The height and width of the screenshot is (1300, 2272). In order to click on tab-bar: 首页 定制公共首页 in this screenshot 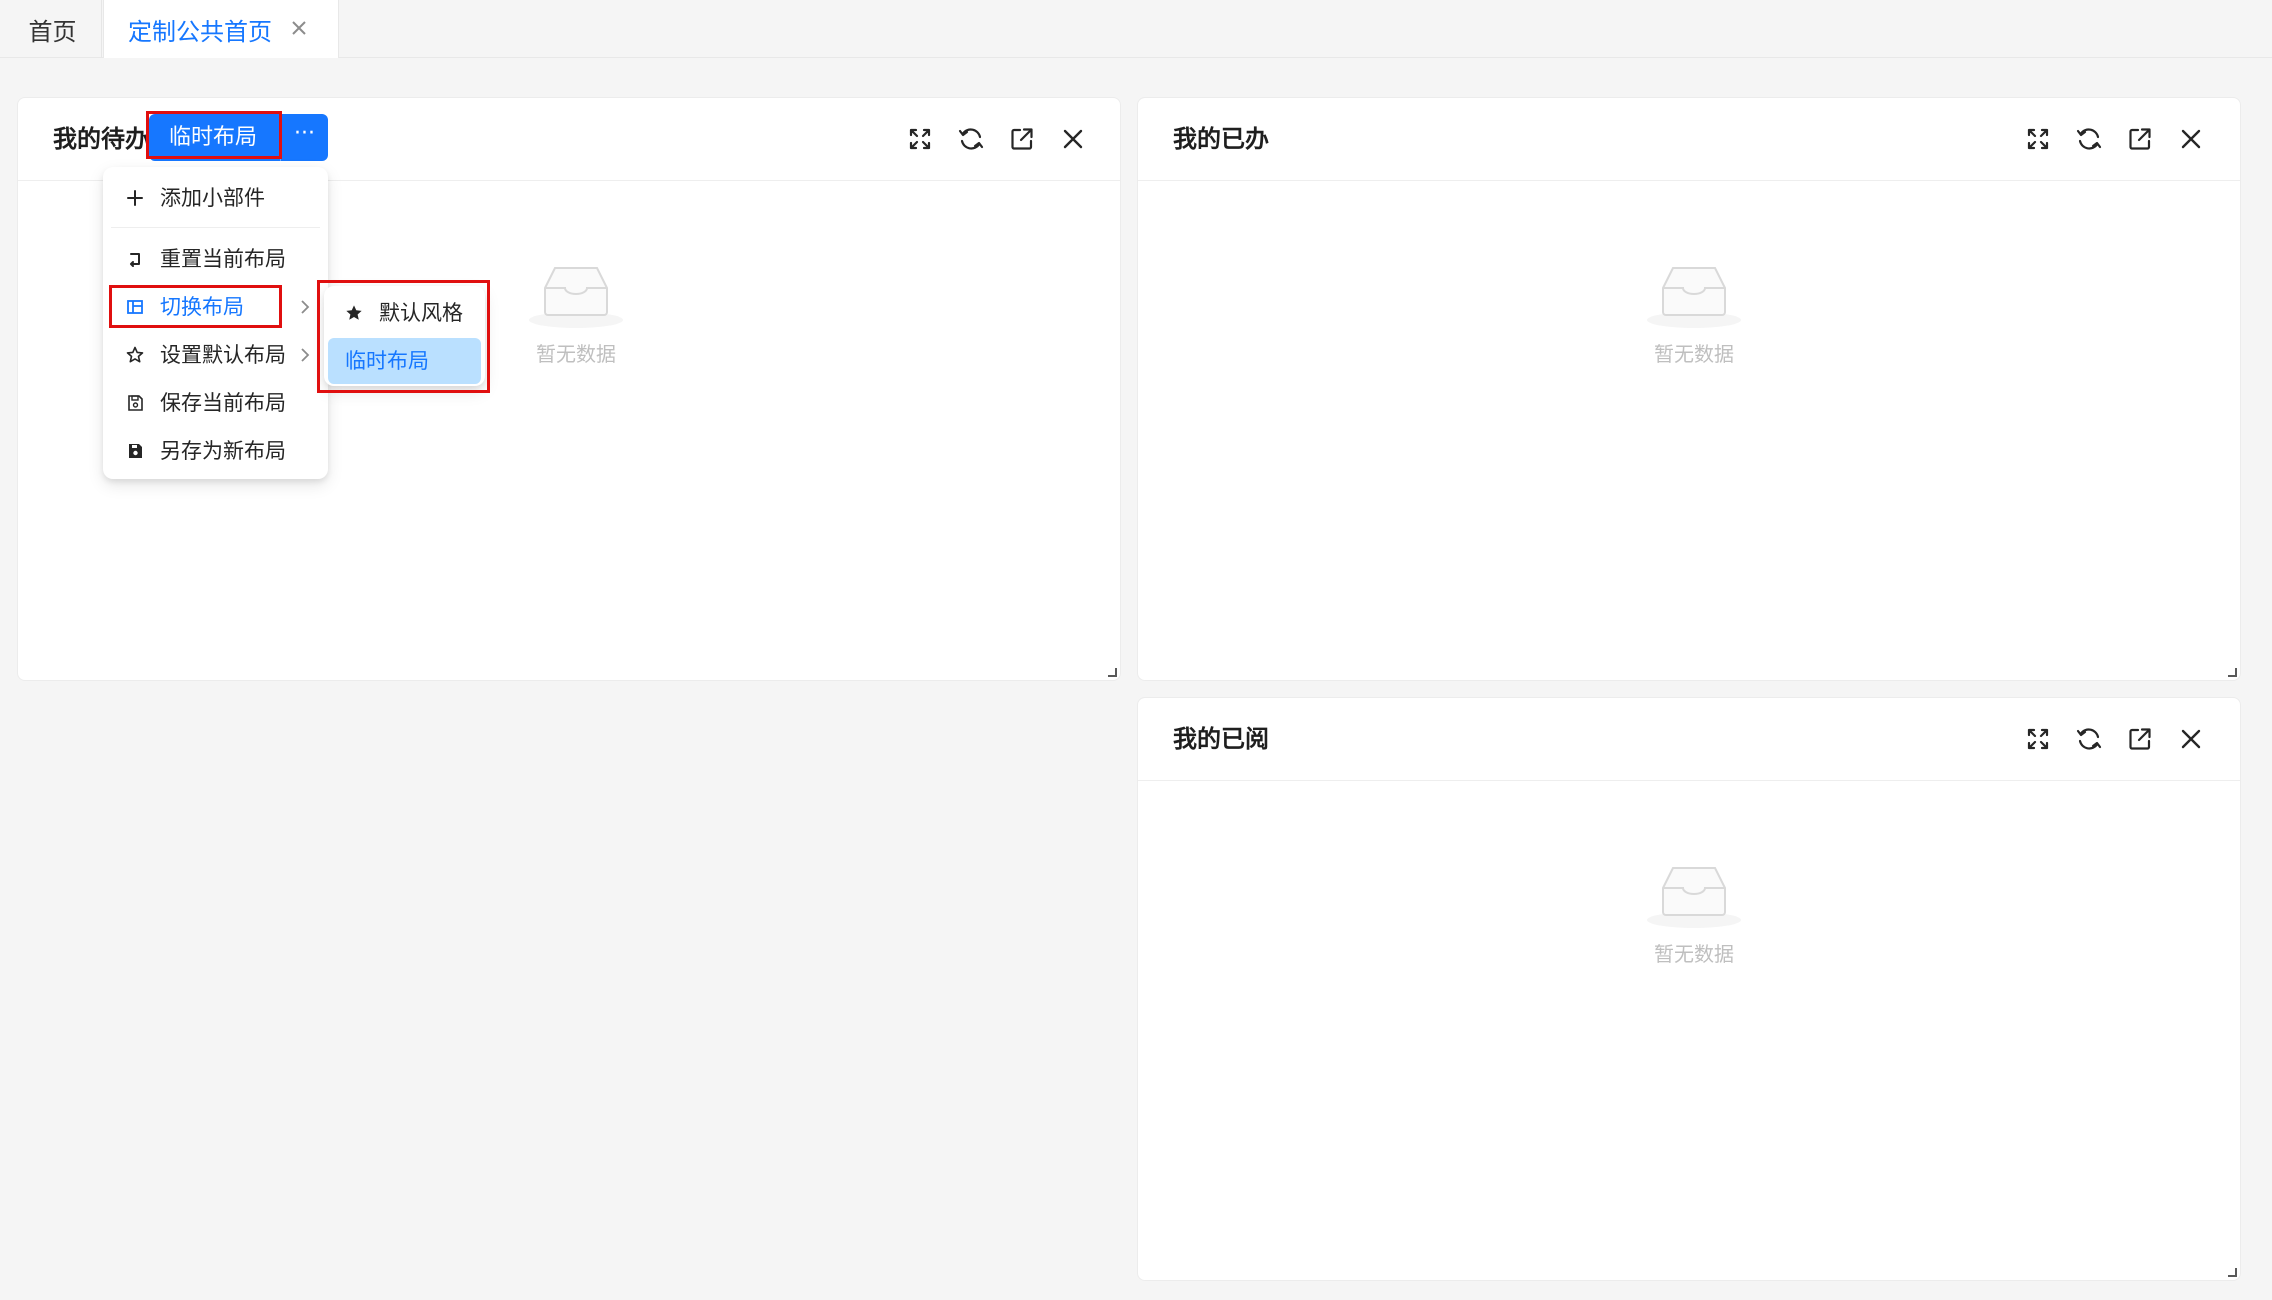, I will do `click(1136, 29)`.